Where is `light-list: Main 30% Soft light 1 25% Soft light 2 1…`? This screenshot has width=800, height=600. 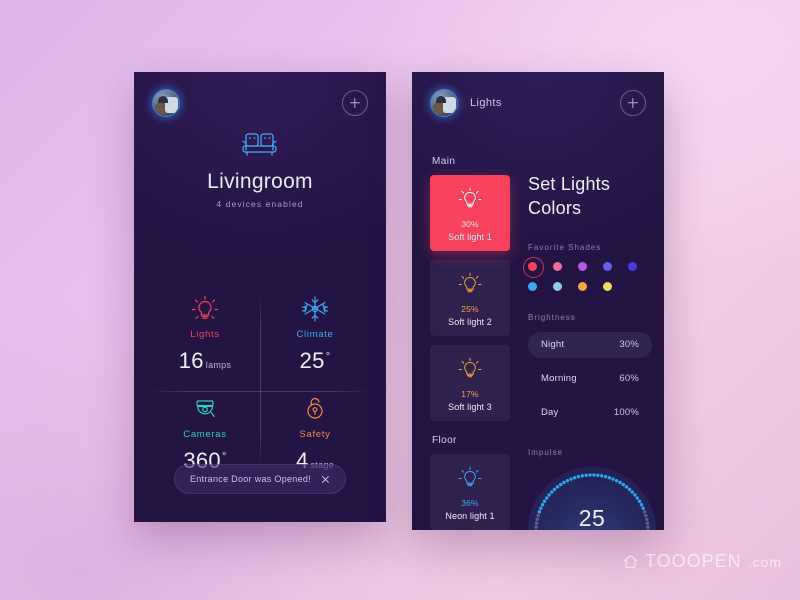
light-list: Main 30% Soft light 1 25% Soft light 2 1… is located at coordinates (470, 332).